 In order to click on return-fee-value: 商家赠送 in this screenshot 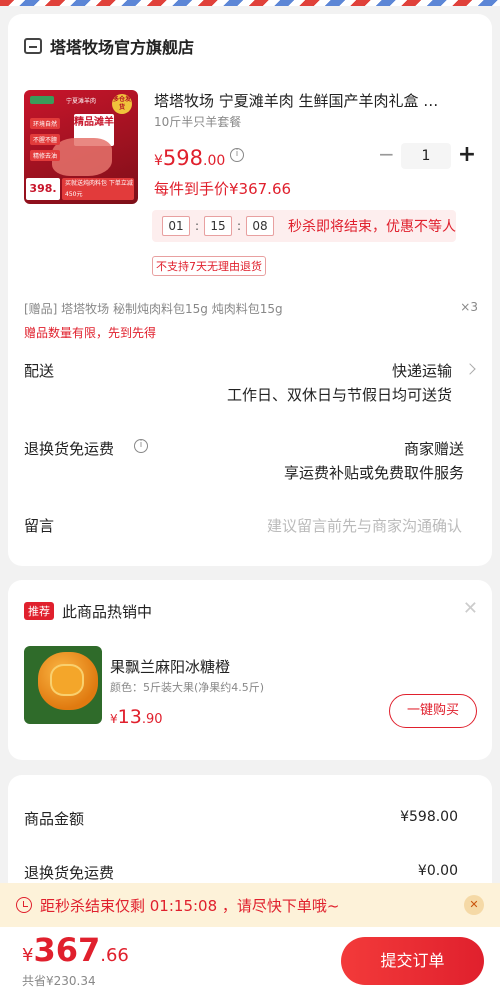, I will do `click(433, 449)`.